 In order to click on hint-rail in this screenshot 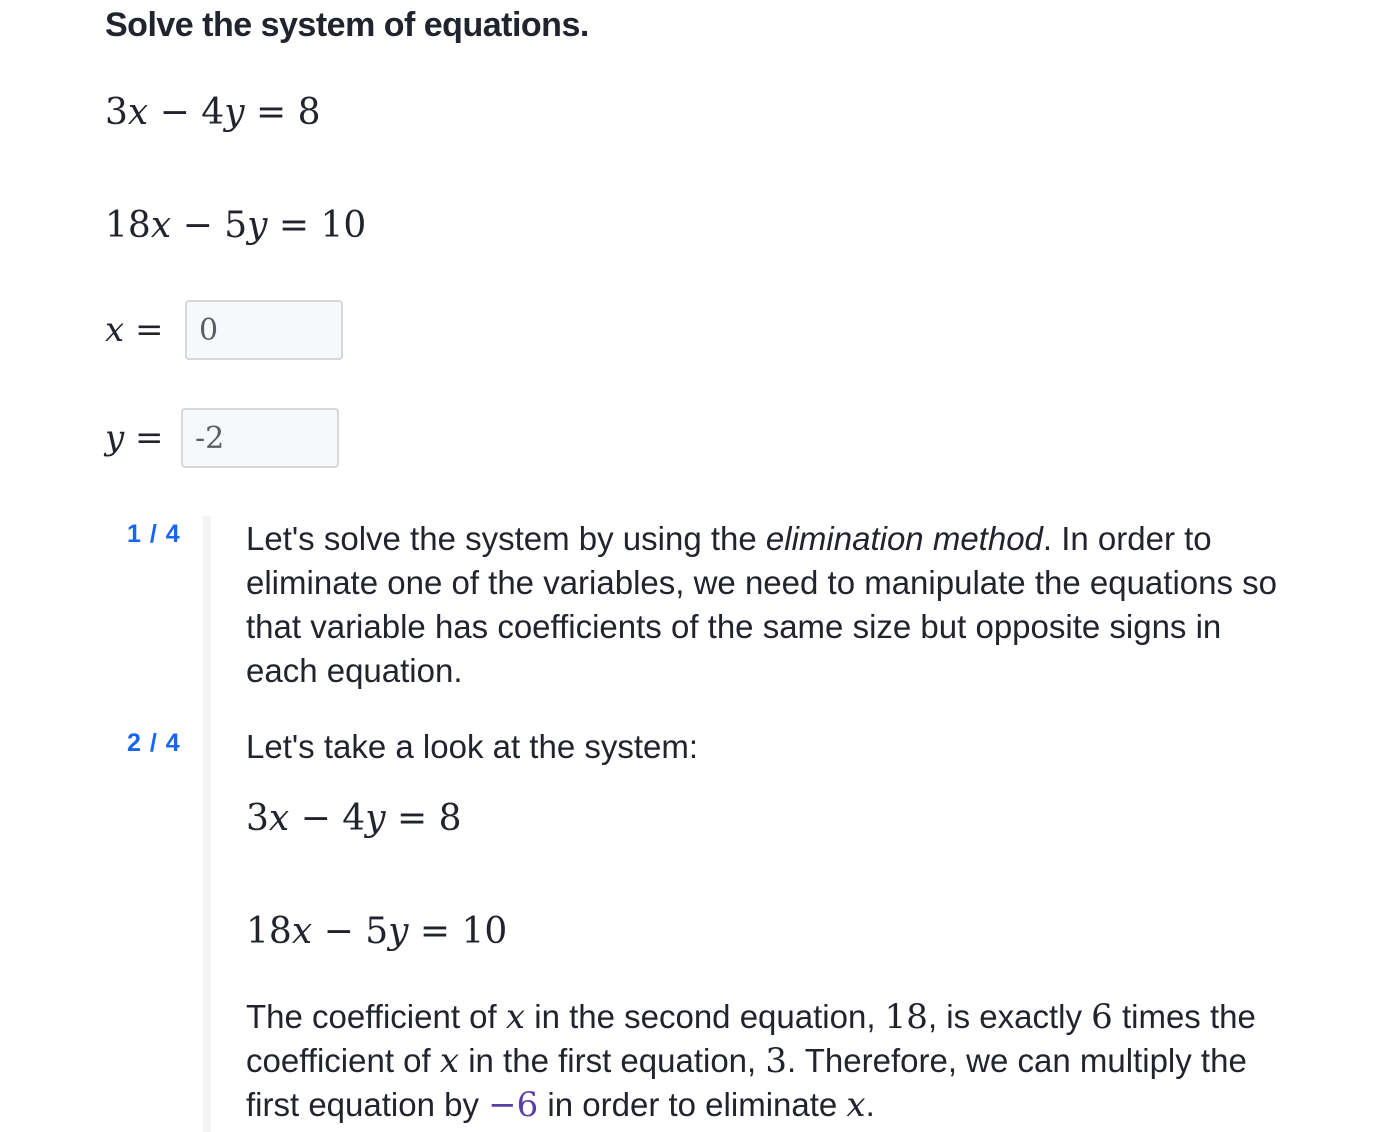, I will do `click(207, 824)`.